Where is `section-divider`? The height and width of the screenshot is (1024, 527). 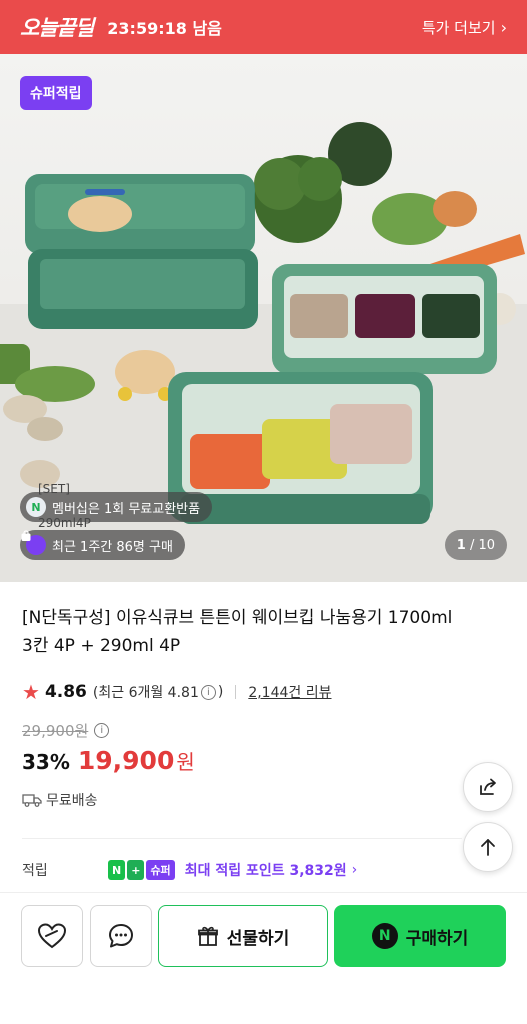
section-divider is located at coordinates (242, 838).